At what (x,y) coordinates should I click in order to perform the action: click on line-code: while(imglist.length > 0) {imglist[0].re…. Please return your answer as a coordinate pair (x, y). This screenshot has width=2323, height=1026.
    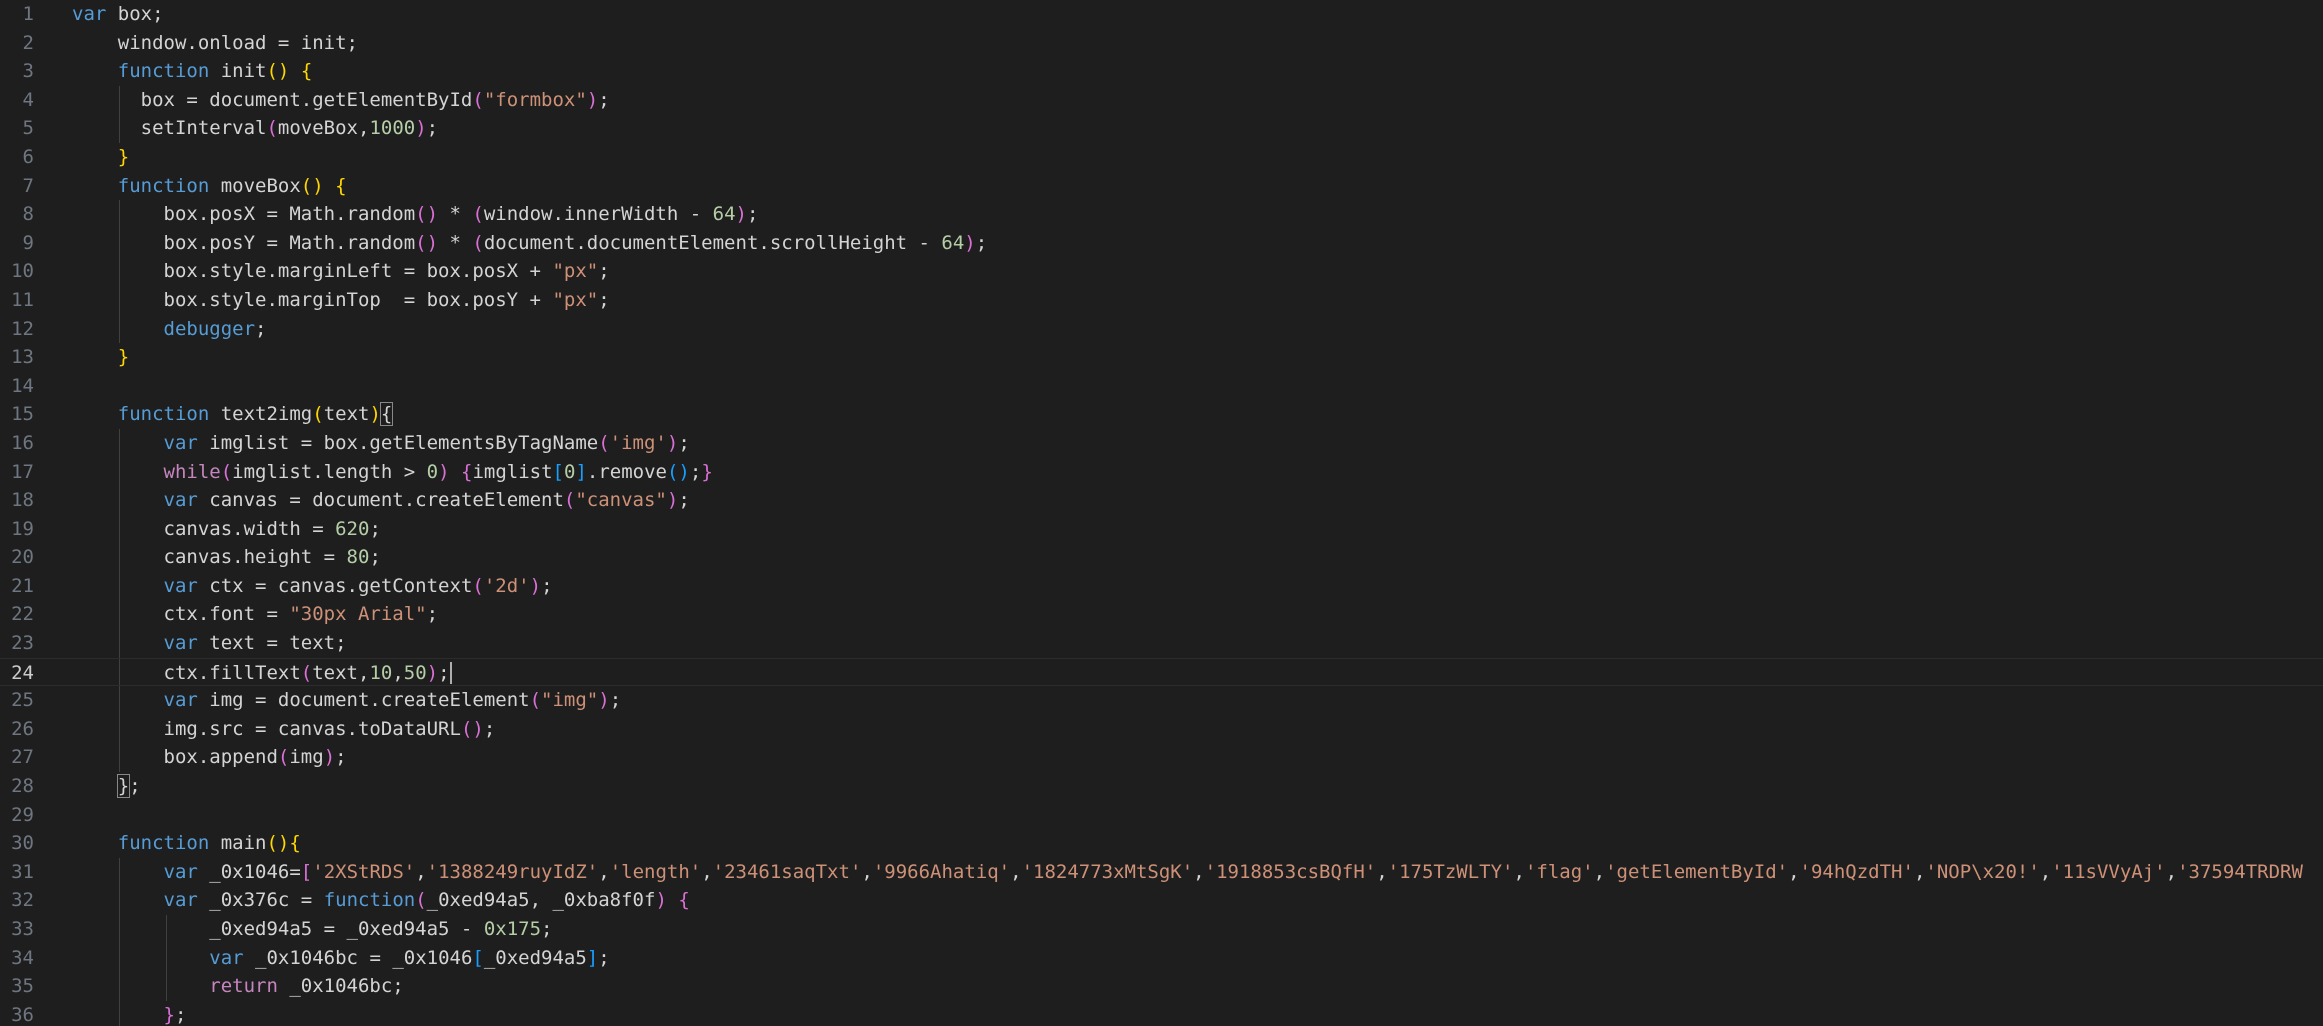
    Looking at the image, I should click on (392, 472).